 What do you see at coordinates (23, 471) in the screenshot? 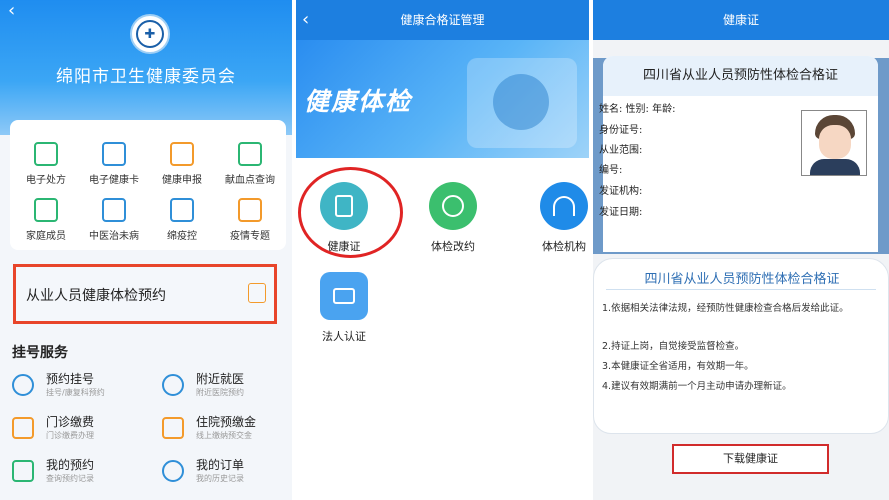
I see `list-icon` at bounding box center [23, 471].